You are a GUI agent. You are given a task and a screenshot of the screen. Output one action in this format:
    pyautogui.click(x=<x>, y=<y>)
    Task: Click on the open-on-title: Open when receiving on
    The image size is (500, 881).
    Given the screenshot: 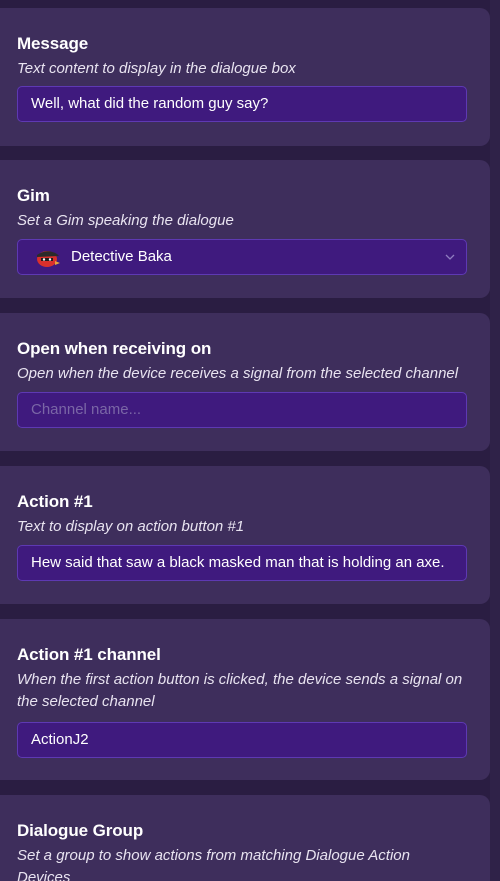 What is the action you would take?
    pyautogui.click(x=114, y=348)
    